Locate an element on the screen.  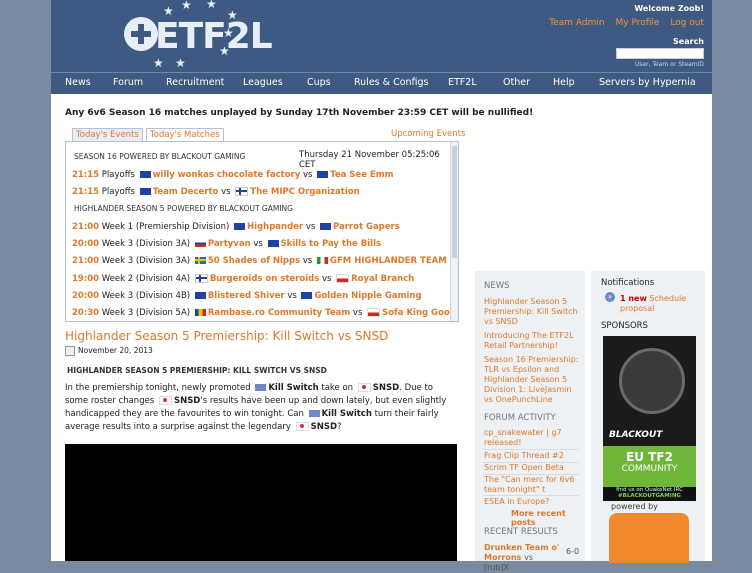
my-profile-link: My Profile is located at coordinates (638, 23).